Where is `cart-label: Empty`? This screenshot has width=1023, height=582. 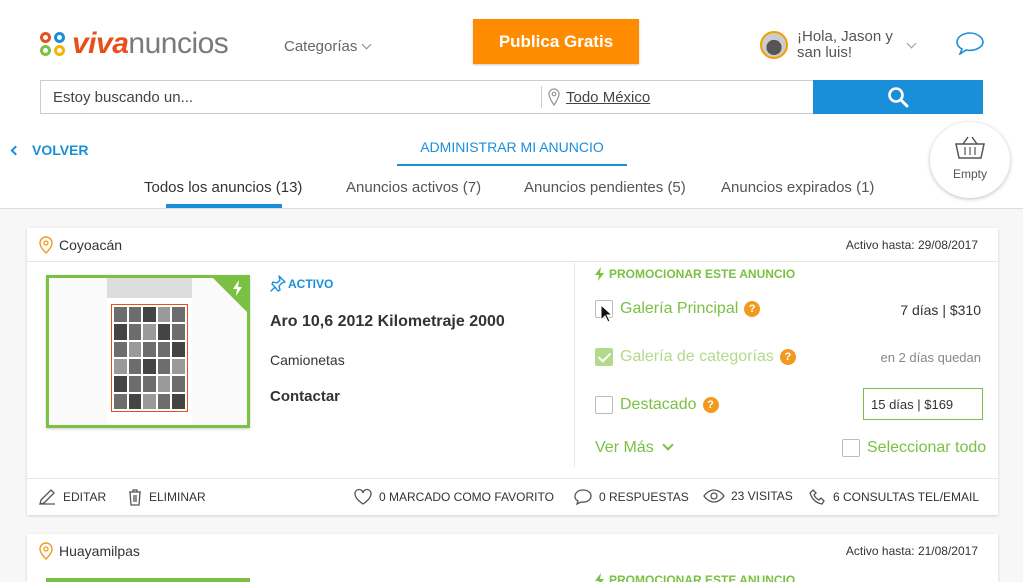 cart-label: Empty is located at coordinates (969, 174).